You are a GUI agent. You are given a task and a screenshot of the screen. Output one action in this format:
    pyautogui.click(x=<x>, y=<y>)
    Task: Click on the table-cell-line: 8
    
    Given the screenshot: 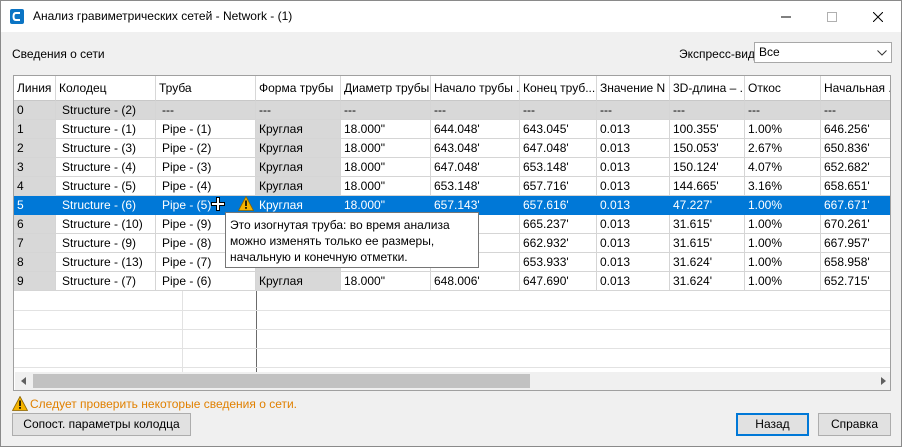 What is the action you would take?
    pyautogui.click(x=35, y=262)
    